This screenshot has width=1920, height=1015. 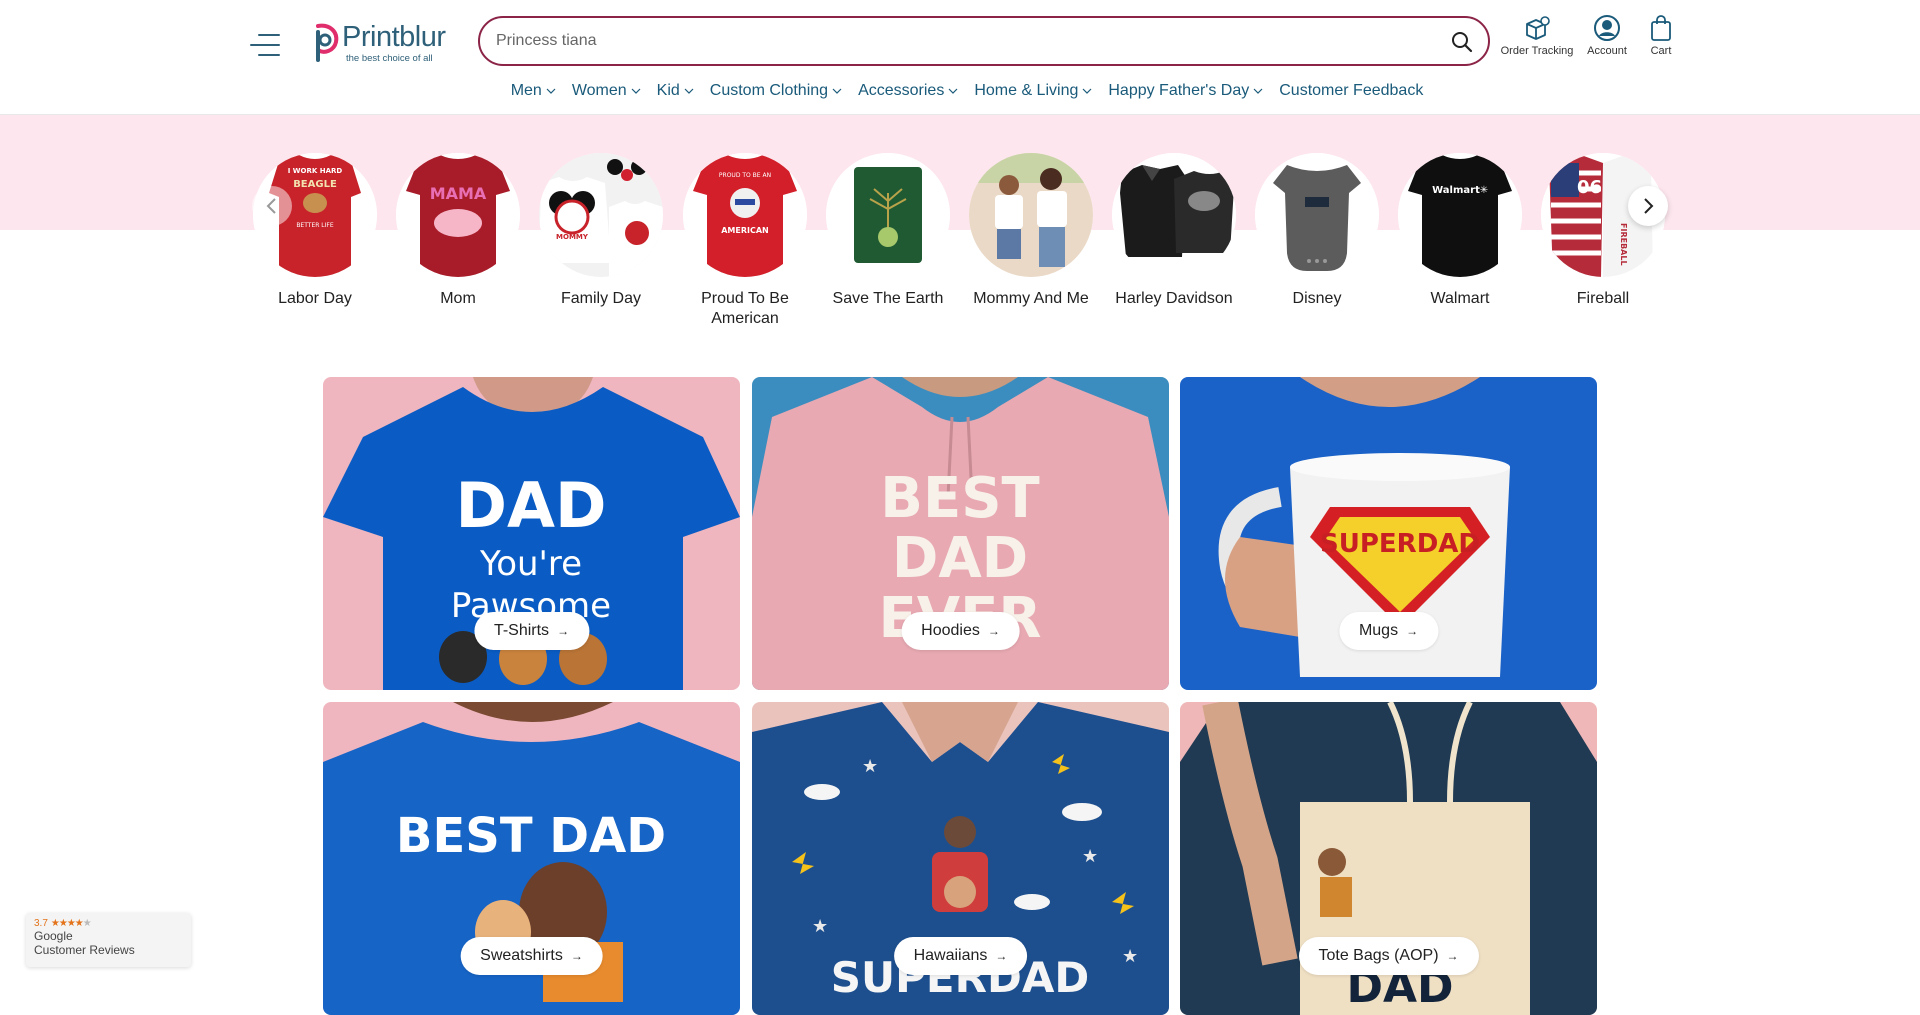 What do you see at coordinates (315, 231) in the screenshot?
I see `category-item: I WORK HARD BEAGLE BETTER LIFE Labor Day` at bounding box center [315, 231].